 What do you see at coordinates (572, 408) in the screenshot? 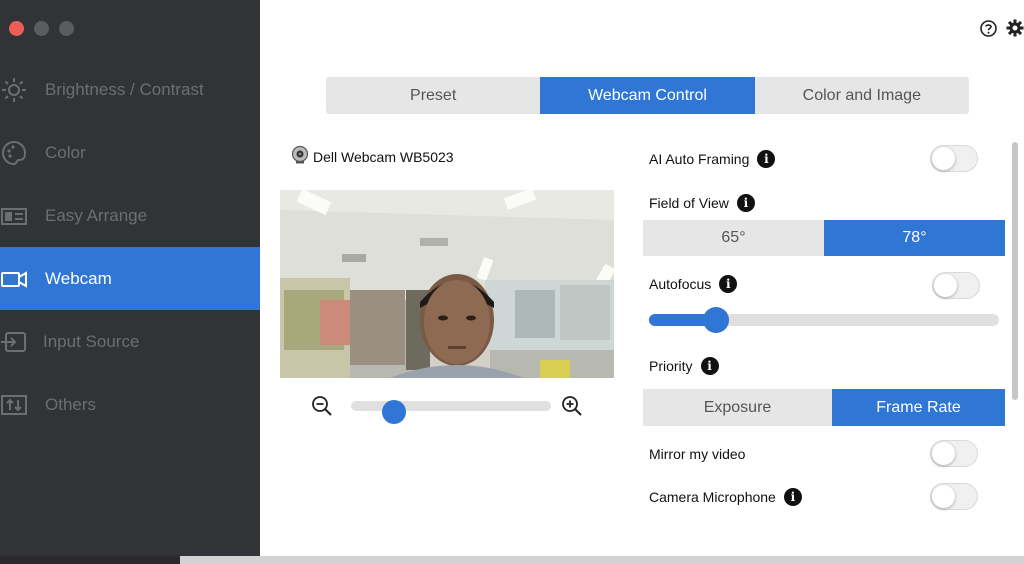
I see `zoom-in-icon` at bounding box center [572, 408].